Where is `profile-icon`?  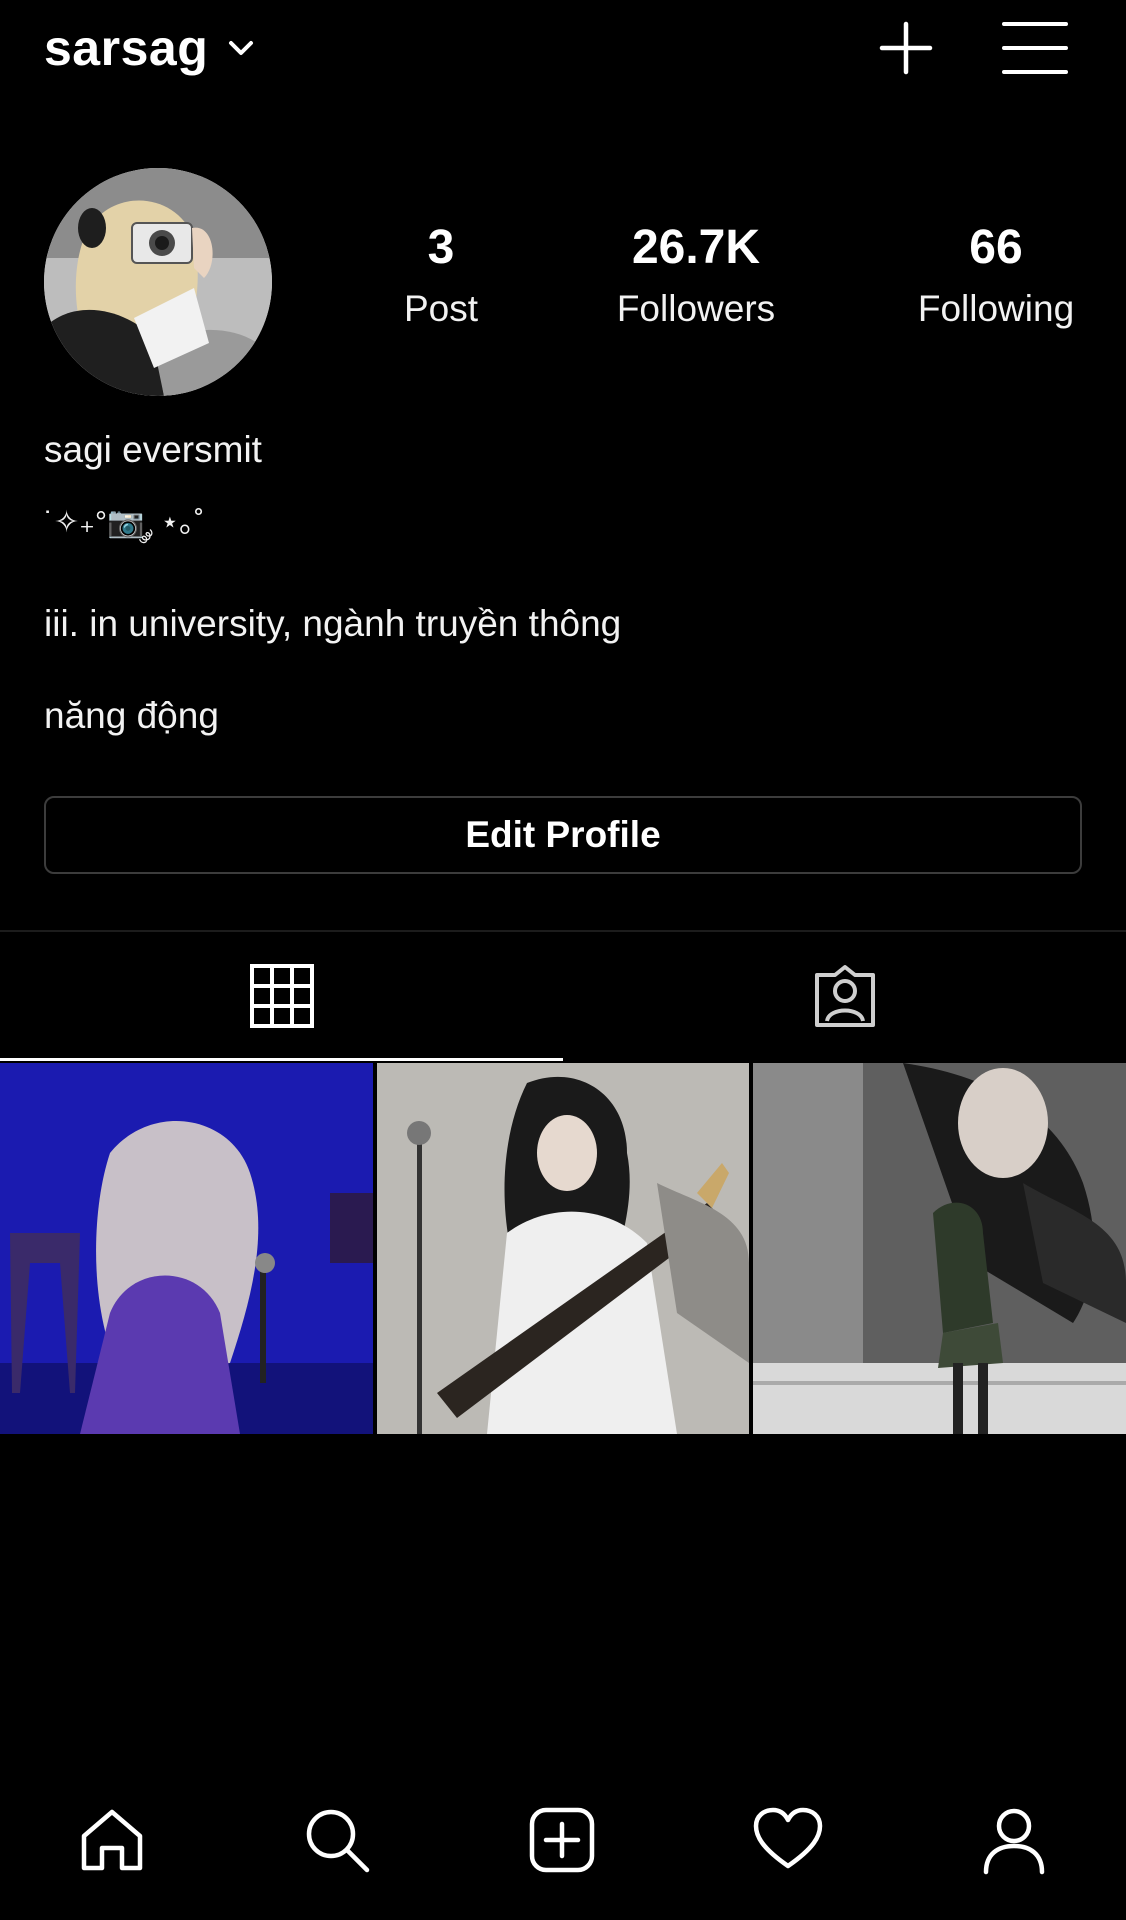
profile-icon is located at coordinates (1014, 1841).